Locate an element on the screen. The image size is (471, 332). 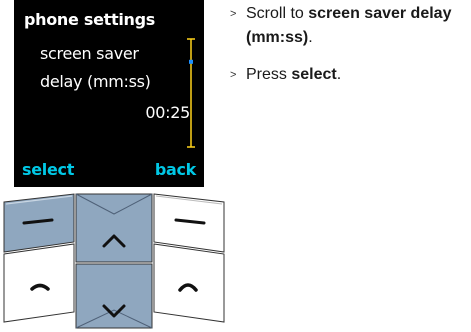
scrollbar is located at coordinates (191, 93).